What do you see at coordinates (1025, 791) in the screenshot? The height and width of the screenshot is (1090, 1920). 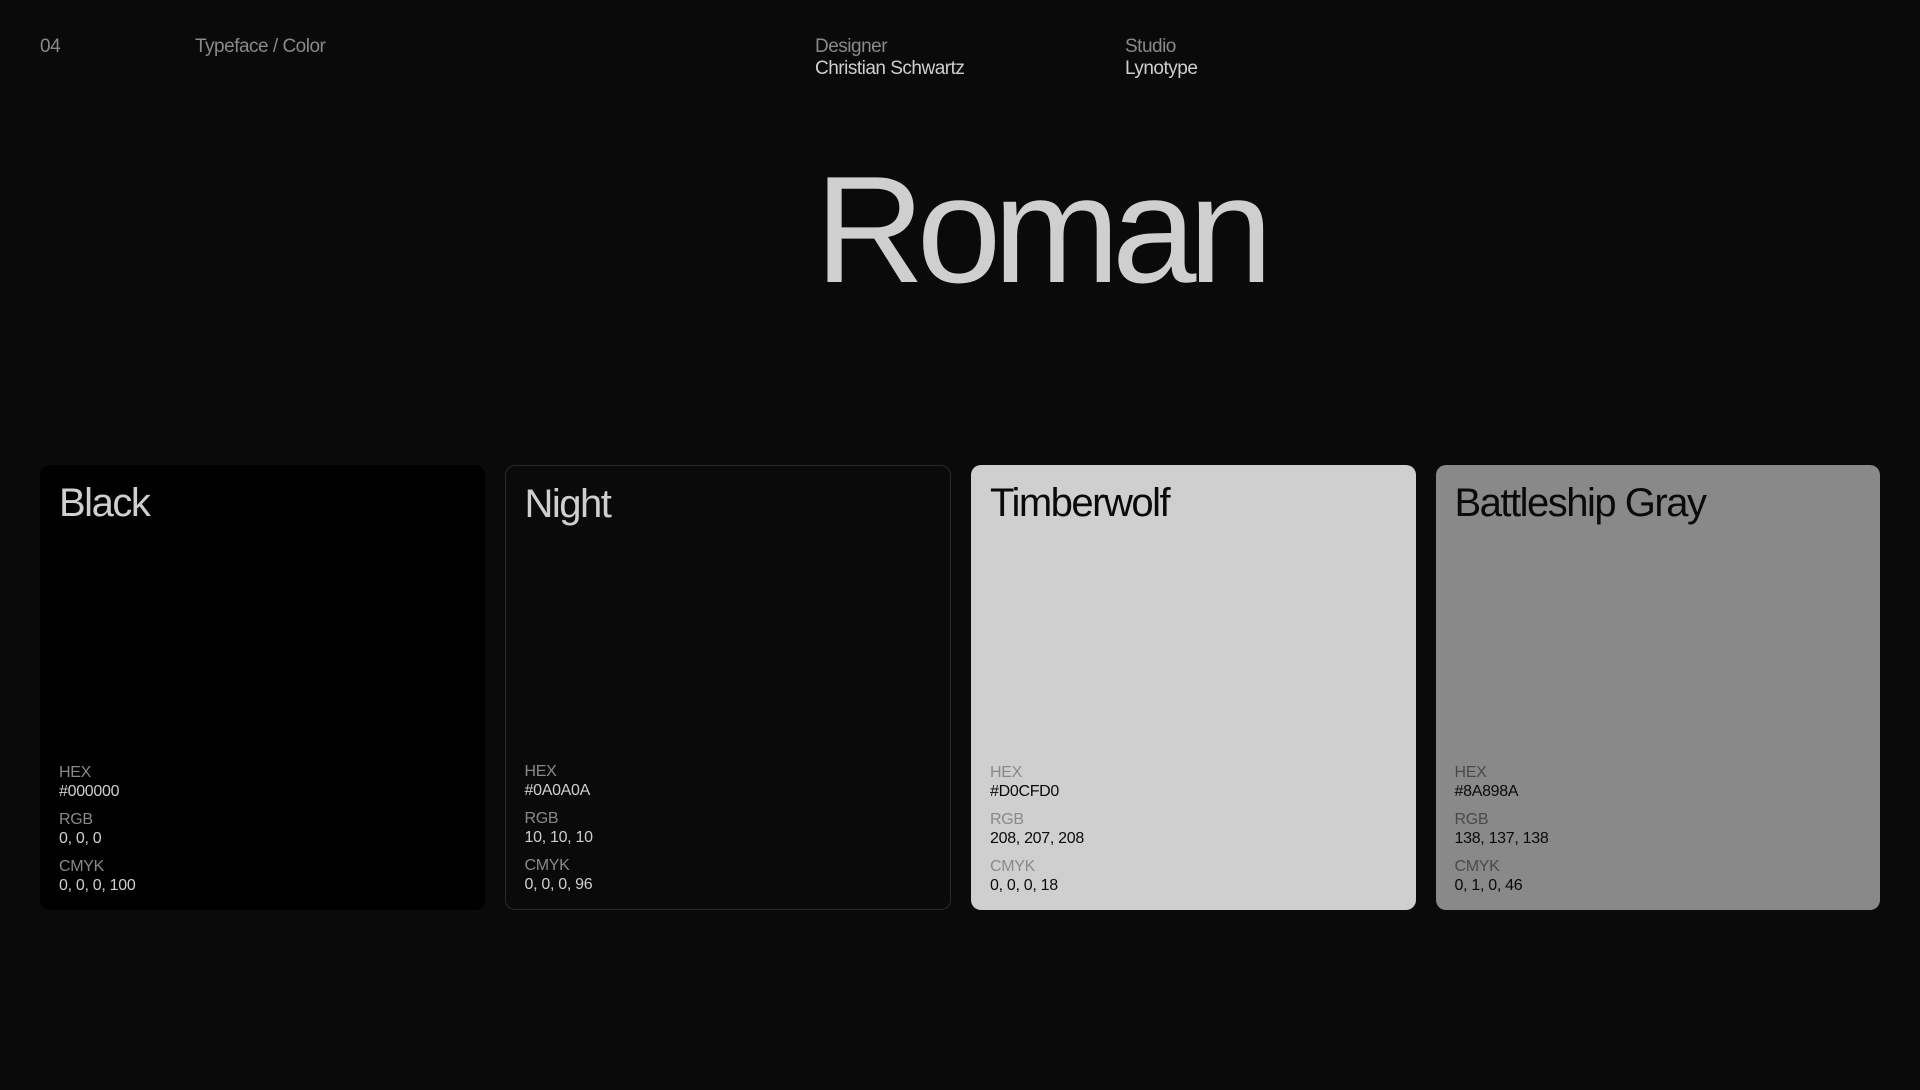 I see `hex-value: #D0CFD0` at bounding box center [1025, 791].